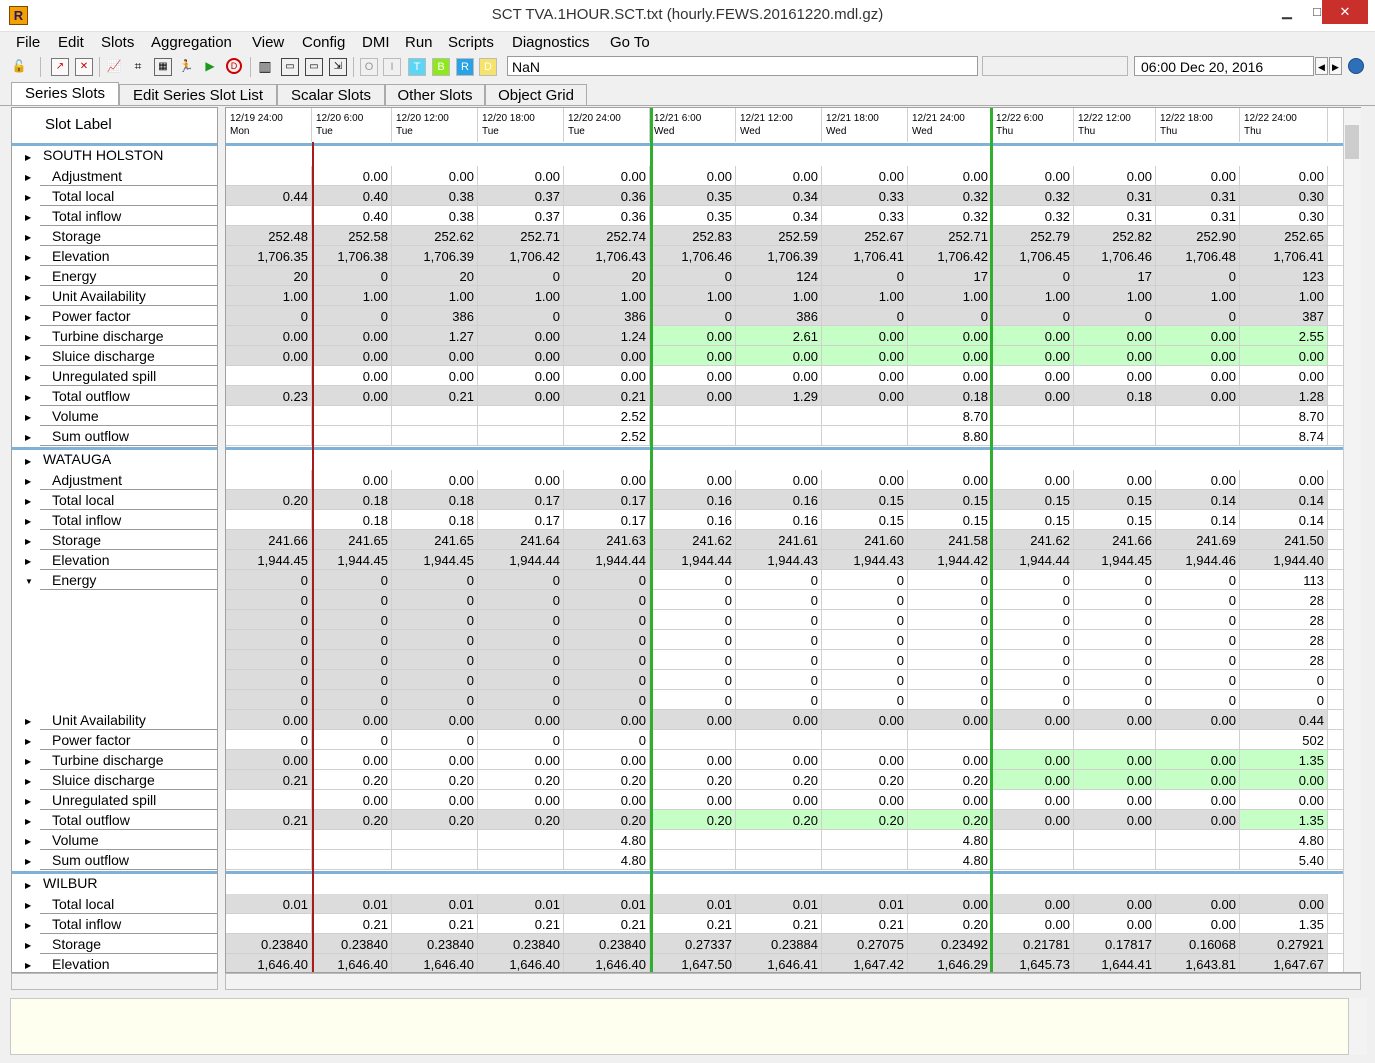 This screenshot has height=1063, width=1375. I want to click on tree-icon: ⌗, so click(138, 66).